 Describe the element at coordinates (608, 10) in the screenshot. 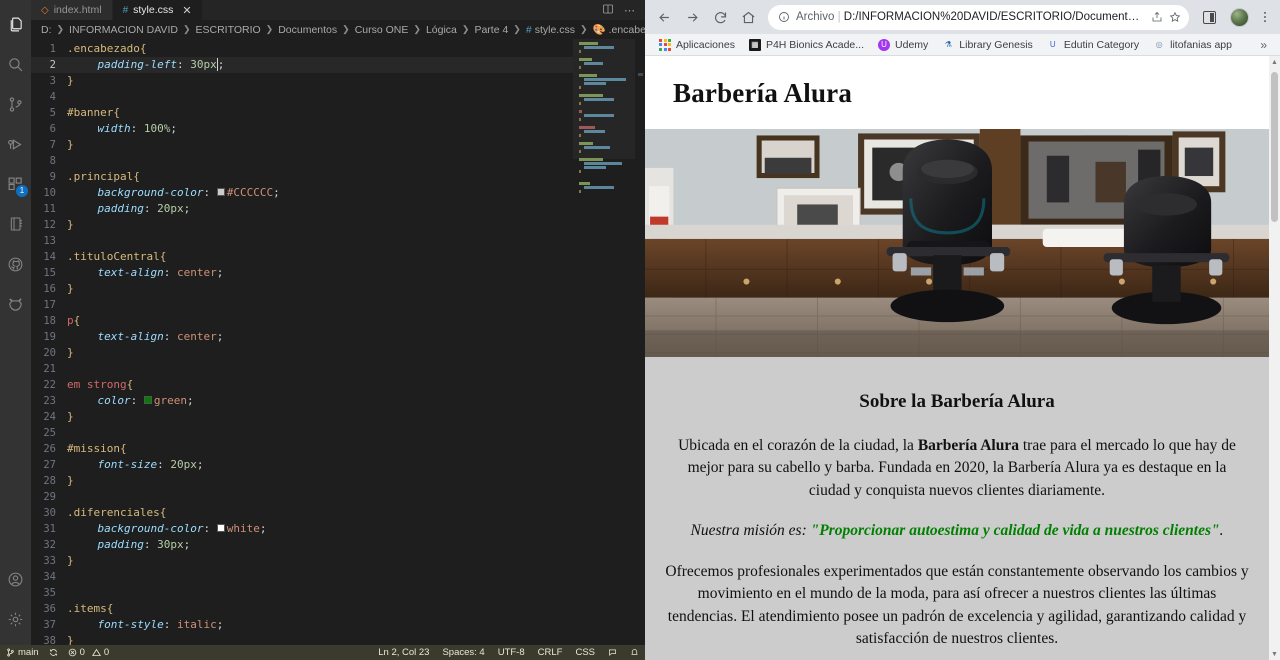

I see `split-editor-icon` at that location.